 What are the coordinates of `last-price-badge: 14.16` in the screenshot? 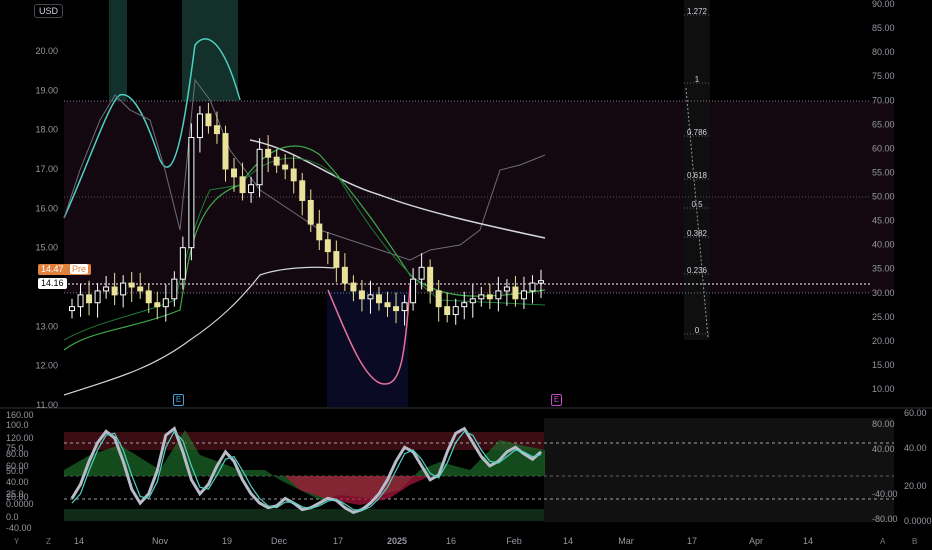 It's located at (52, 283).